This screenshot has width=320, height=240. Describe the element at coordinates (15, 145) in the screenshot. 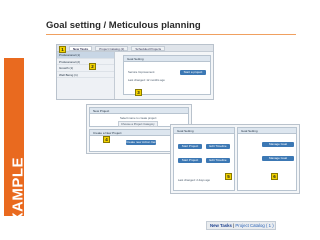

I see `side-accent-bar: EXAMPLE` at that location.